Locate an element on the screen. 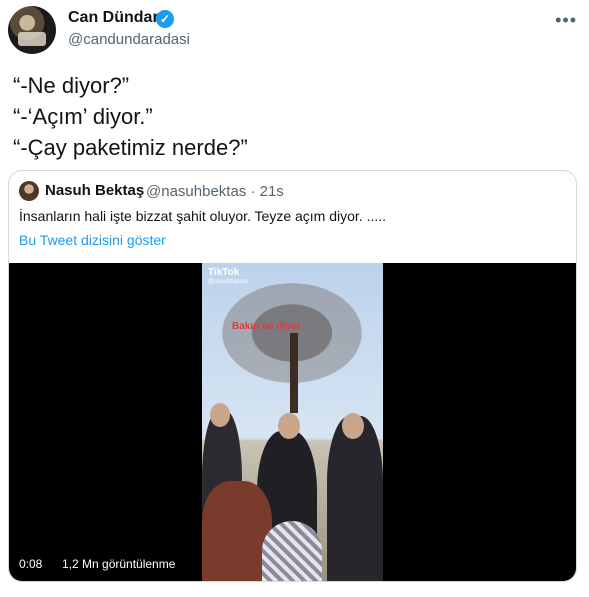 This screenshot has width=589, height=597. video-overlay-caption: Bakın ne diyor is located at coordinates (266, 326).